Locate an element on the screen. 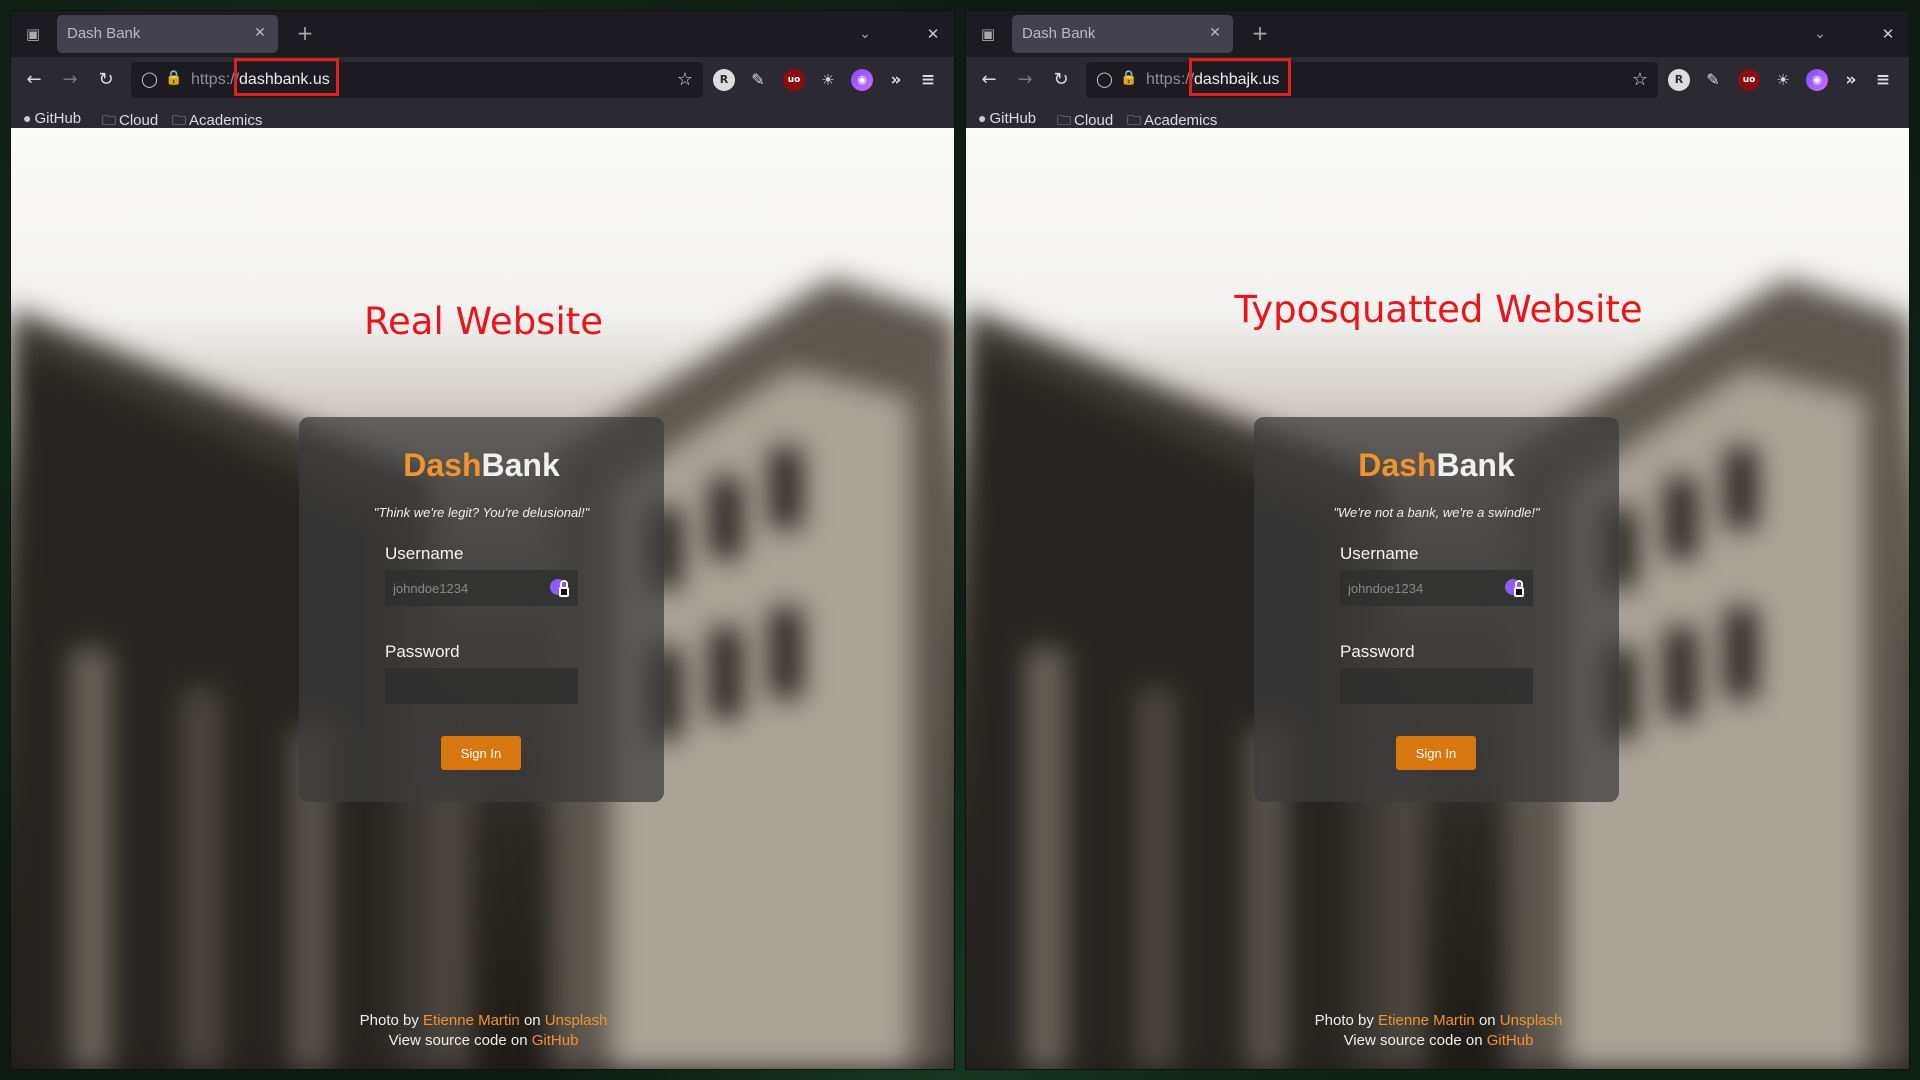 The height and width of the screenshot is (1080, 1920). photo-by-text: Photo by is located at coordinates (389, 1020).